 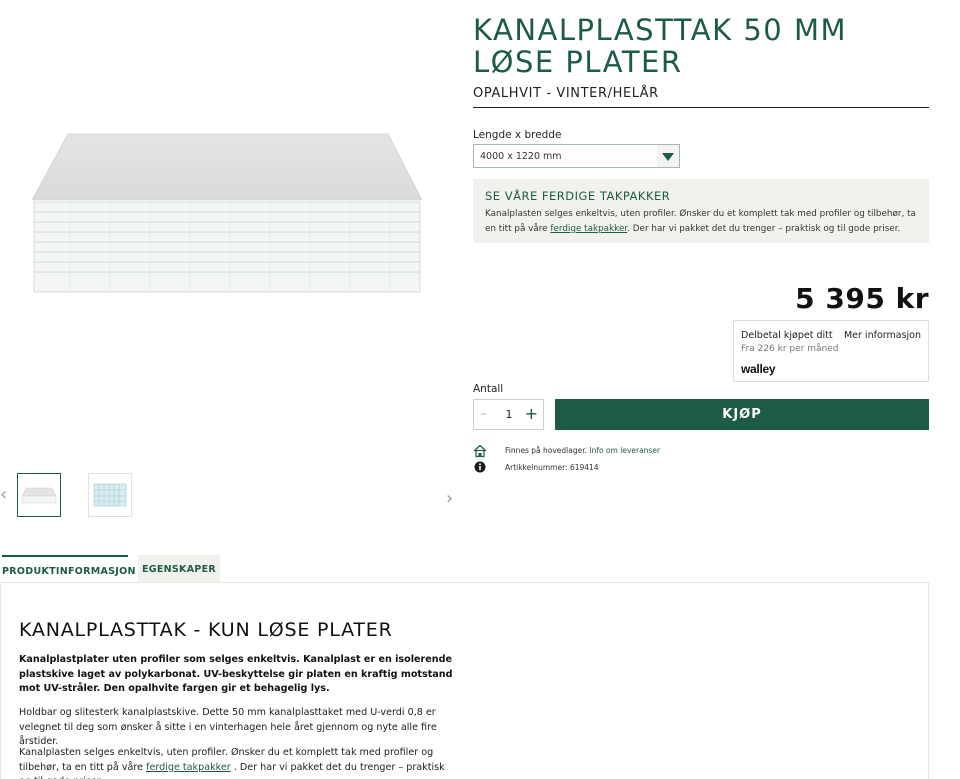 I want to click on chevron-left-icon: ‹, so click(x=3, y=494).